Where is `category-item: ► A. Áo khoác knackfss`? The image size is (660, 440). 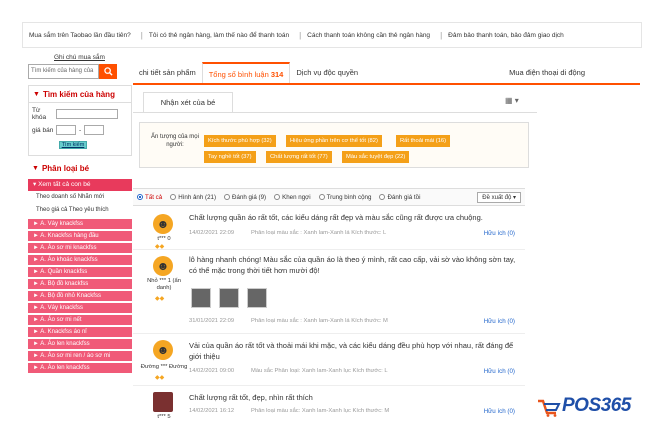 category-item: ► A. Áo khoác knackfss is located at coordinates (80, 260).